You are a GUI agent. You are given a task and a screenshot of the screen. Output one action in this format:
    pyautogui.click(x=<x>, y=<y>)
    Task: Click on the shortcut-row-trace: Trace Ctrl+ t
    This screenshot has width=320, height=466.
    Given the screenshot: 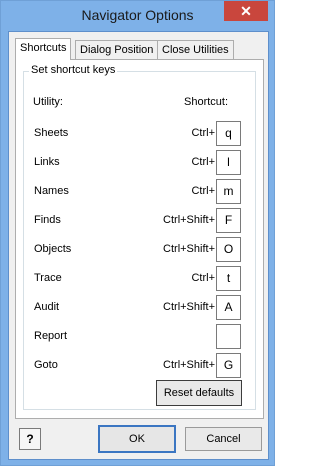 What is the action you would take?
    pyautogui.click(x=139, y=278)
    